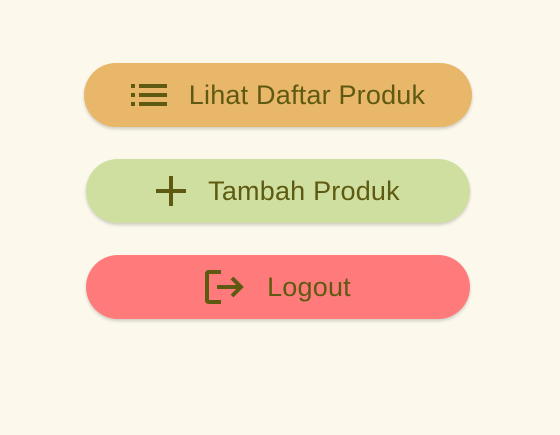 The height and width of the screenshot is (435, 560). What do you see at coordinates (307, 94) in the screenshot?
I see `view-product-list-label: Lihat Daftar Produk` at bounding box center [307, 94].